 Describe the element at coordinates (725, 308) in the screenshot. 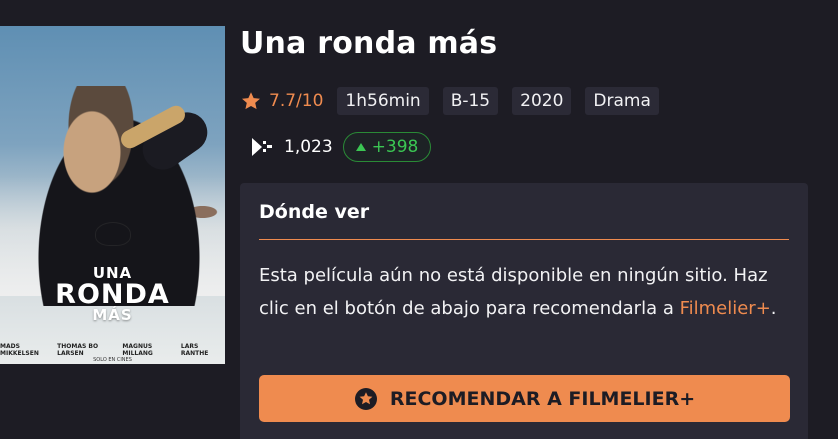

I see `filmelier-link: Filmelier+` at that location.